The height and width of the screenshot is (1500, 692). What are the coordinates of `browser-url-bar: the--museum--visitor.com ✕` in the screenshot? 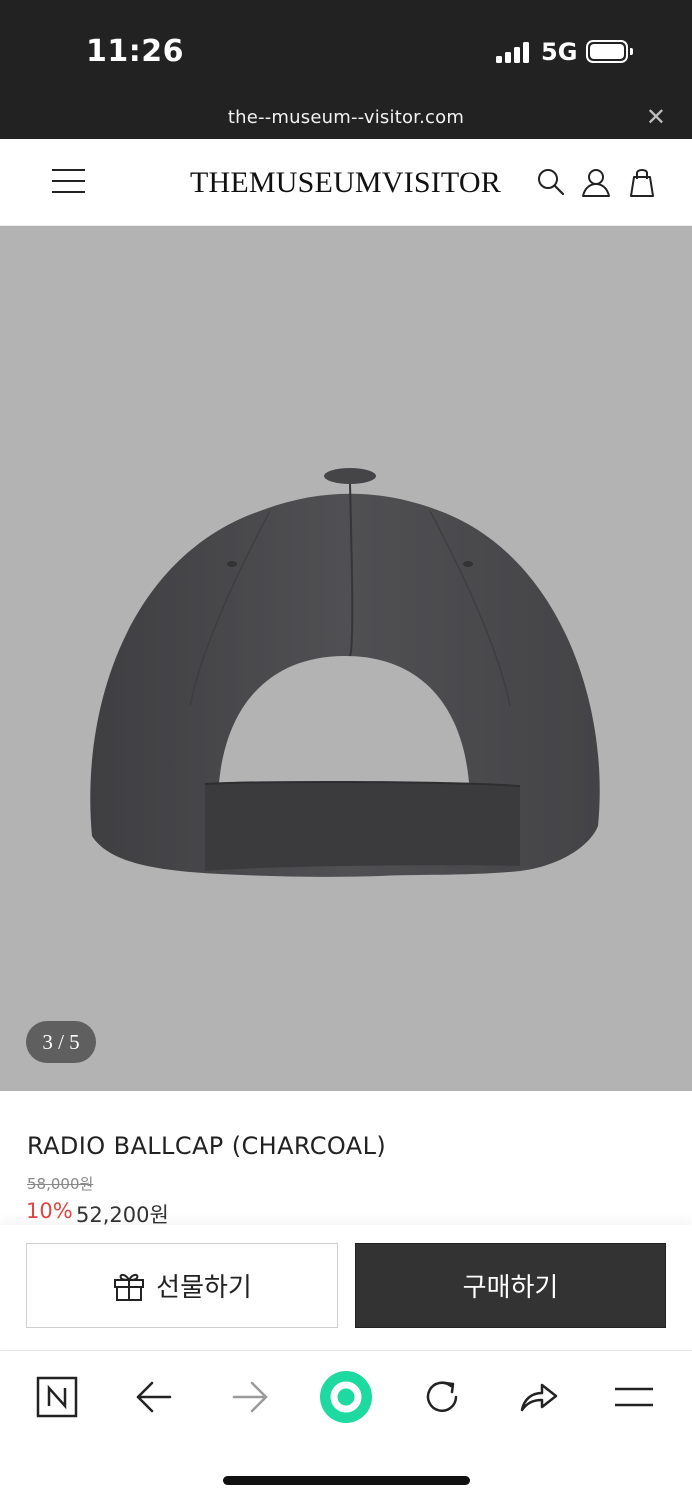 It's located at (346, 117).